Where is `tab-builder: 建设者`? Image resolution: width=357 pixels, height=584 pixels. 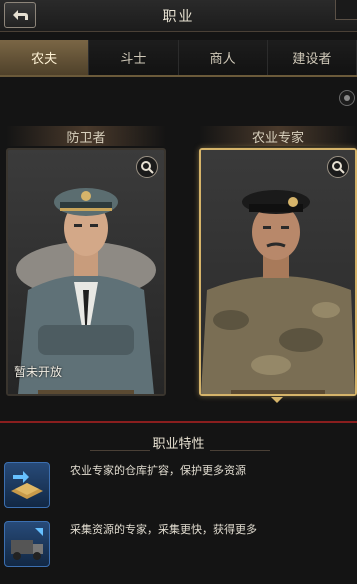
tab-builder: 建设者 is located at coordinates (312, 57).